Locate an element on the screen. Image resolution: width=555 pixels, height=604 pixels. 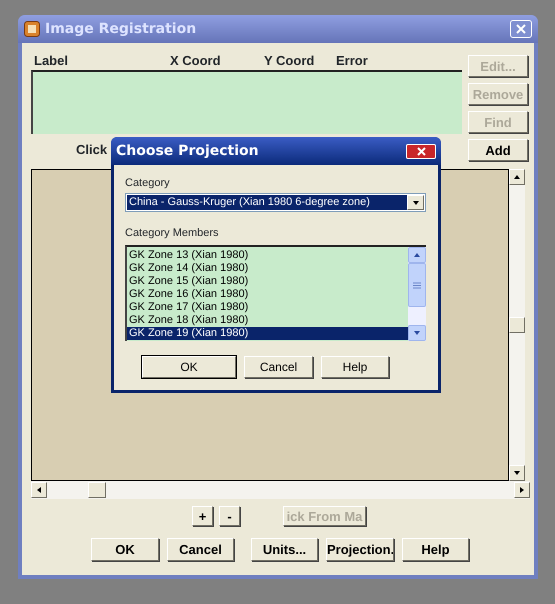
point-list is located at coordinates (246, 102).